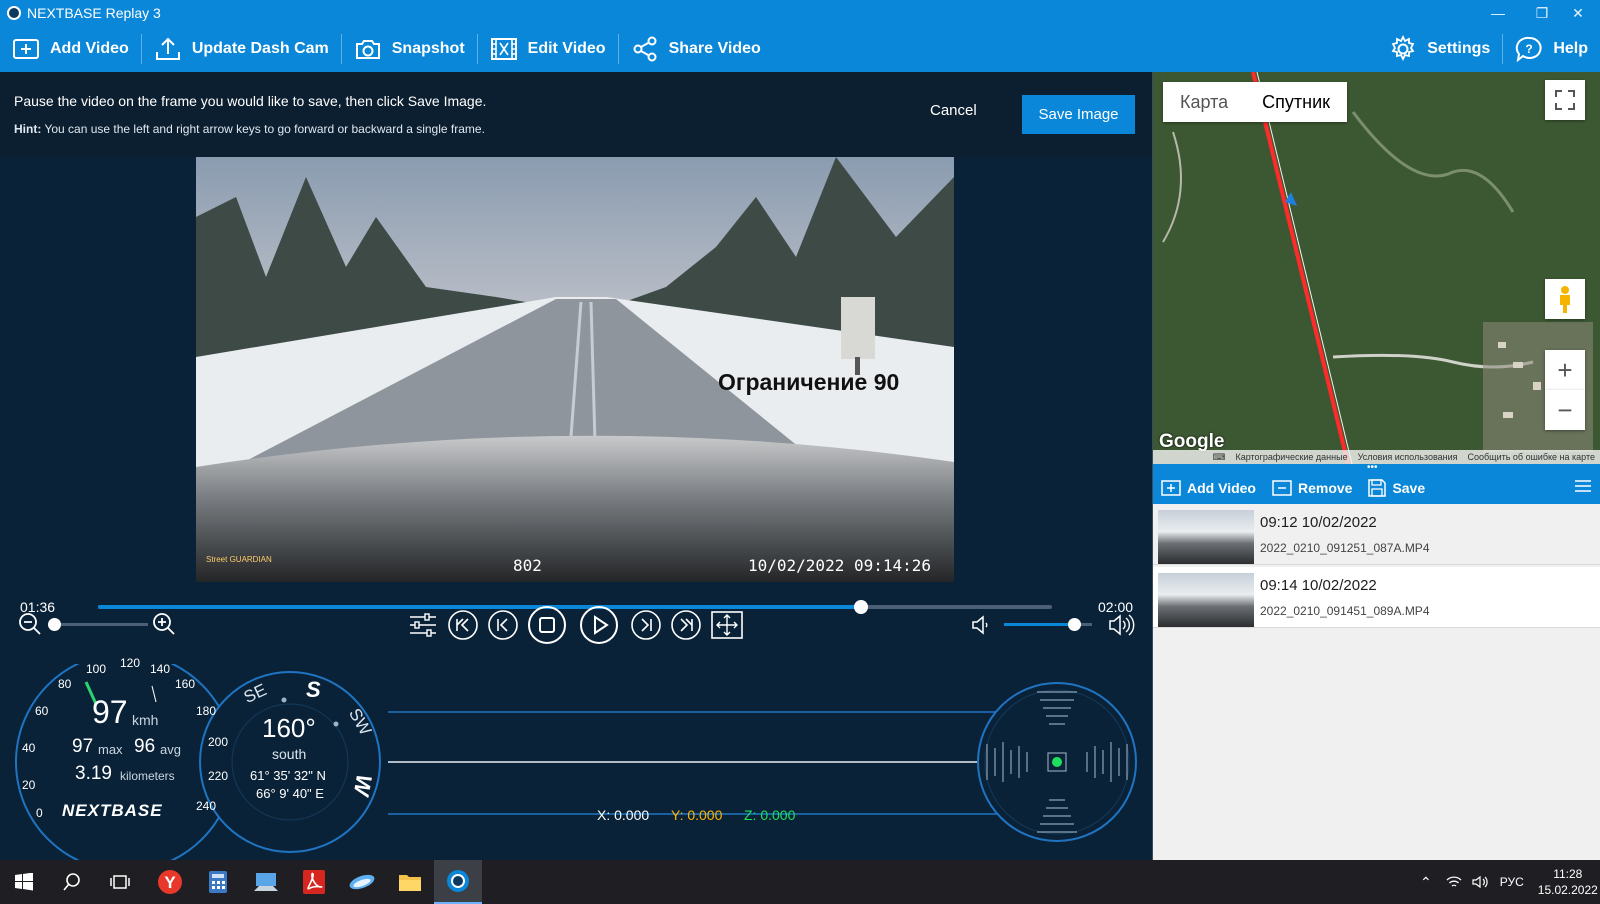 This screenshot has height=904, width=1600. I want to click on map-data-link: Картографические данные, so click(1291, 457).